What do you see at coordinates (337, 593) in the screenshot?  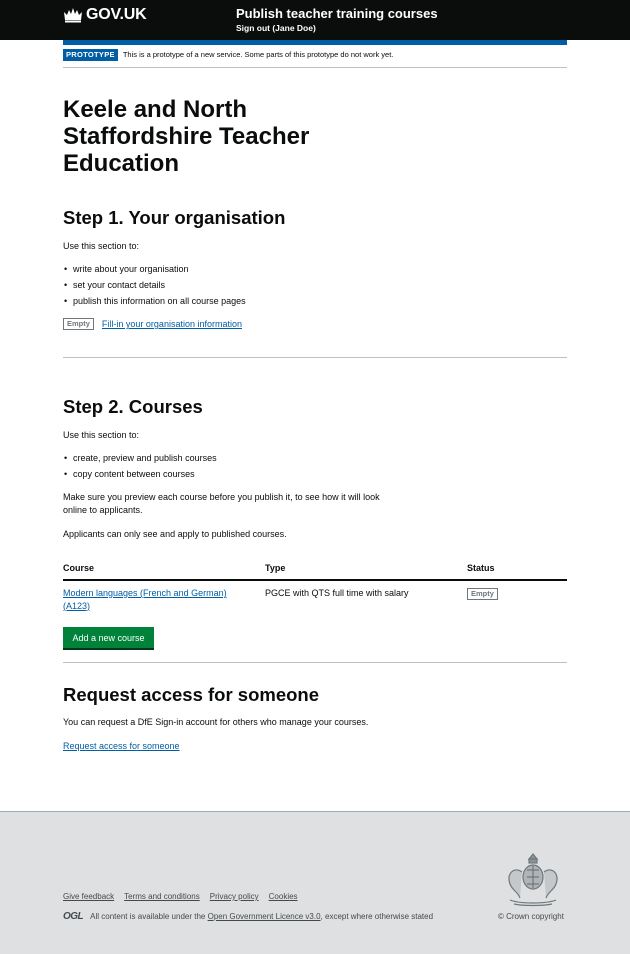 I see `course-type-cell: PGCE with QTS full time with salary` at bounding box center [337, 593].